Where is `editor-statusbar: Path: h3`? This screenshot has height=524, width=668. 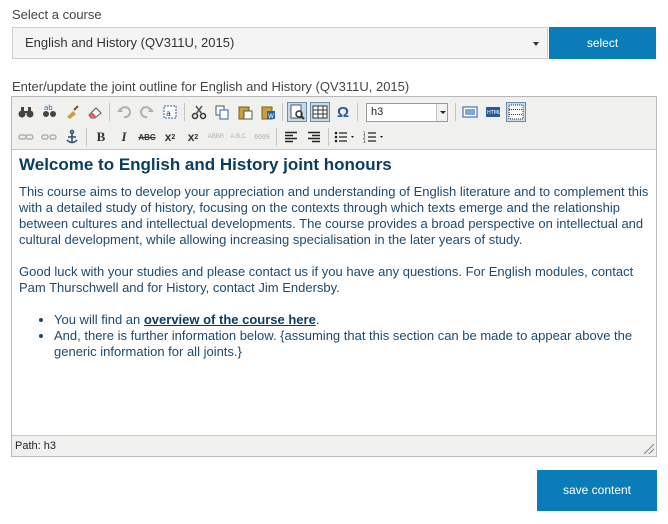
editor-statusbar: Path: h3 is located at coordinates (334, 445).